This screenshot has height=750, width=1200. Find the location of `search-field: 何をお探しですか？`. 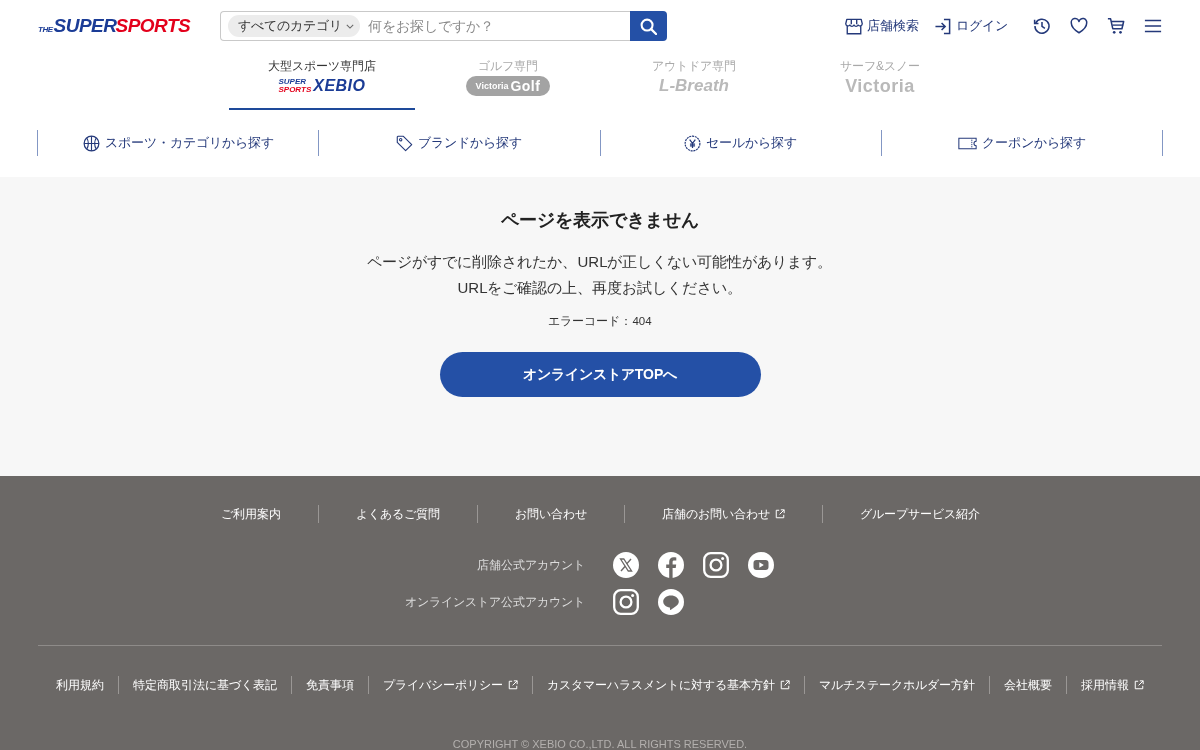

search-field: 何をお探しですか？ is located at coordinates (495, 26).